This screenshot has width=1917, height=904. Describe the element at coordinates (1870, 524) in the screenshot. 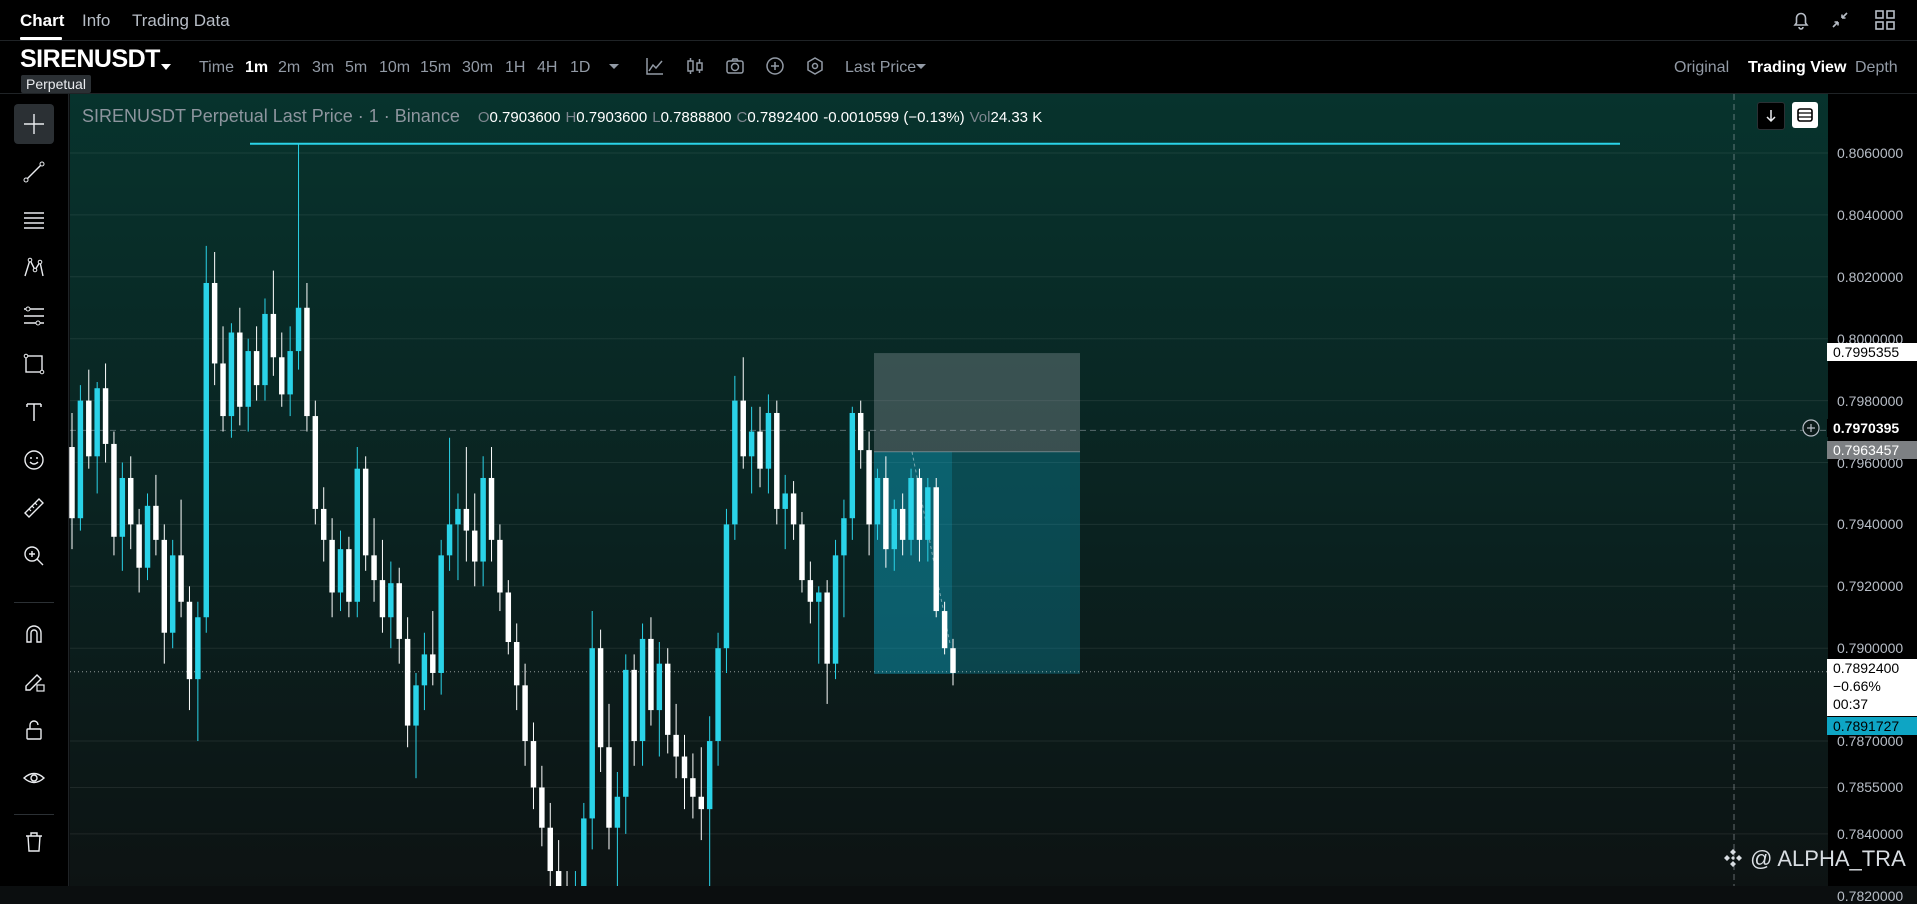

I see `price-tick-label: 0.7940000` at that location.